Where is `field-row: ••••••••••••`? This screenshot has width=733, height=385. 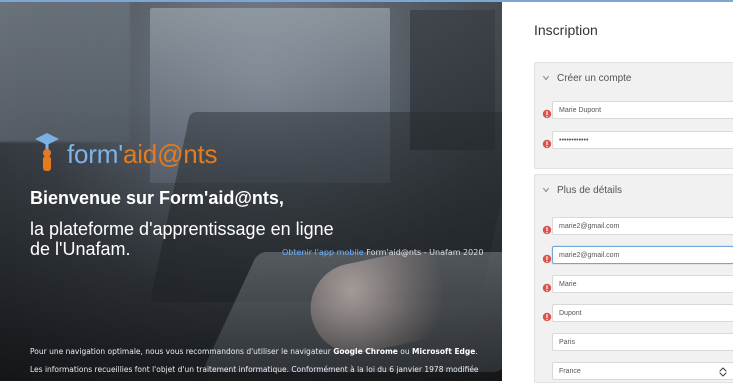
field-row: •••••••••••• is located at coordinates (634, 140).